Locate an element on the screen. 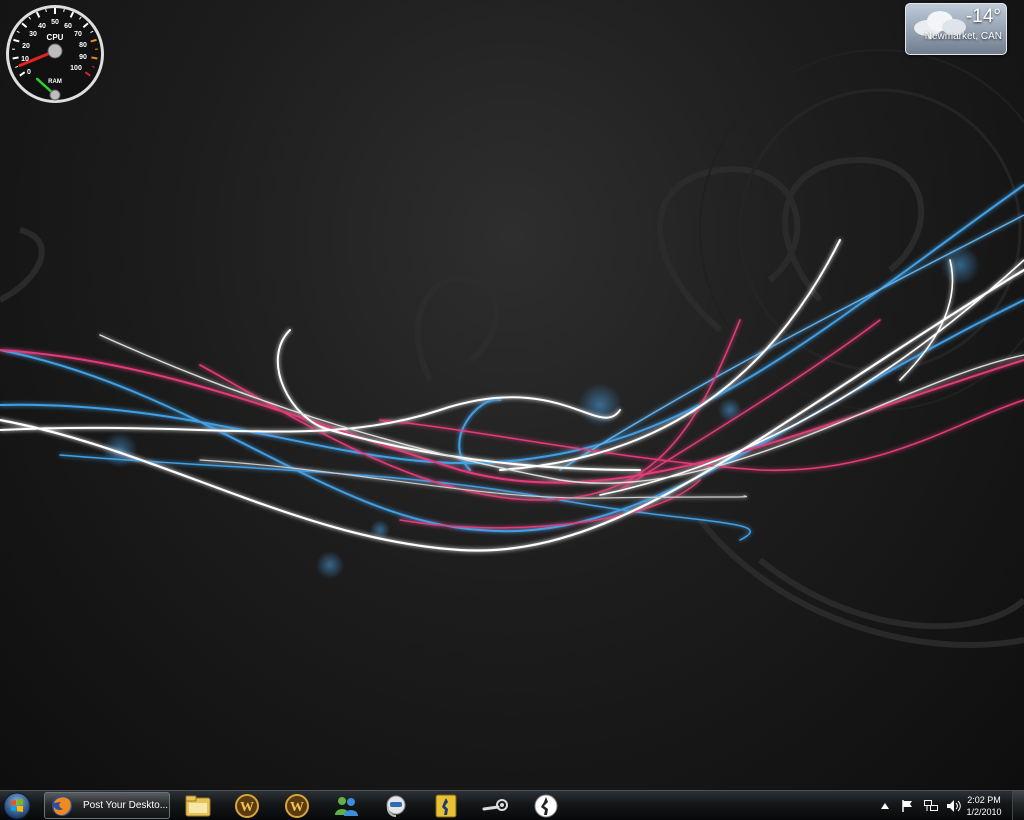  scale-label: 50 is located at coordinates (55, 22).